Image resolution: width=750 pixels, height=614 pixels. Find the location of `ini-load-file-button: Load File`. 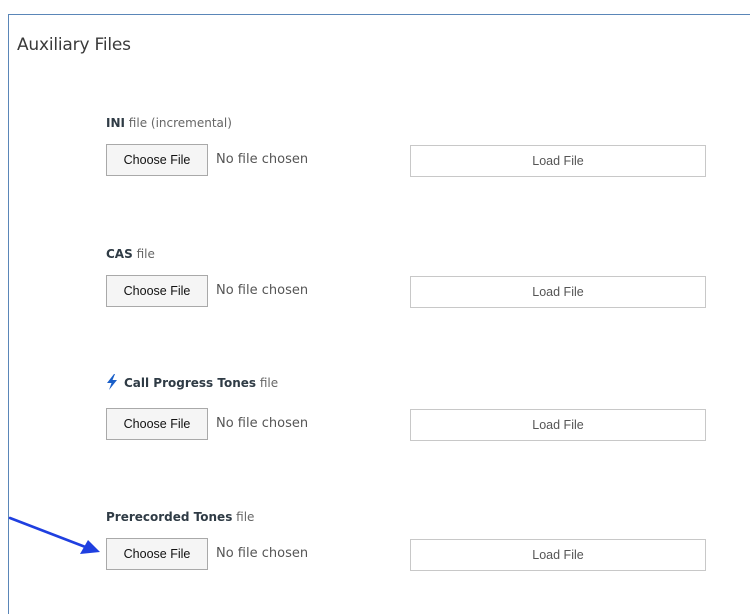

ini-load-file-button: Load File is located at coordinates (558, 161).